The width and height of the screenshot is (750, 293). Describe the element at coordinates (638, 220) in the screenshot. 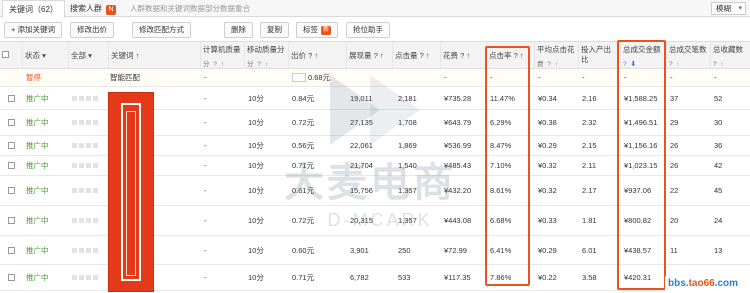

I see `cell-gmv: ¥800.82` at that location.